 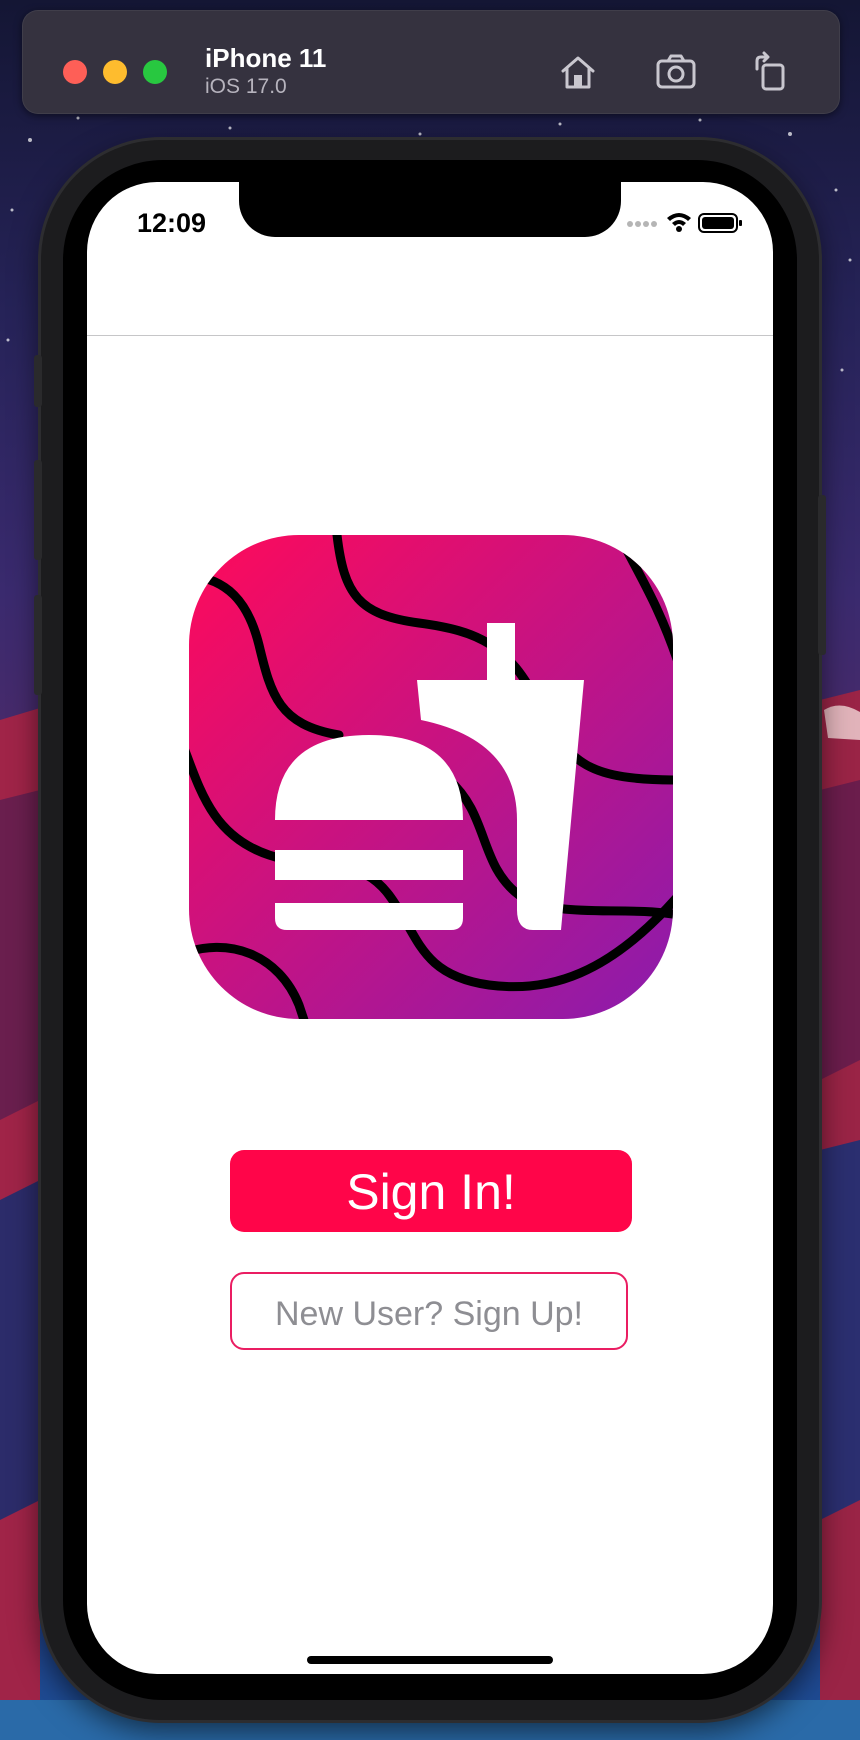 What do you see at coordinates (431, 1191) in the screenshot?
I see `sign-in-button: Sign In!` at bounding box center [431, 1191].